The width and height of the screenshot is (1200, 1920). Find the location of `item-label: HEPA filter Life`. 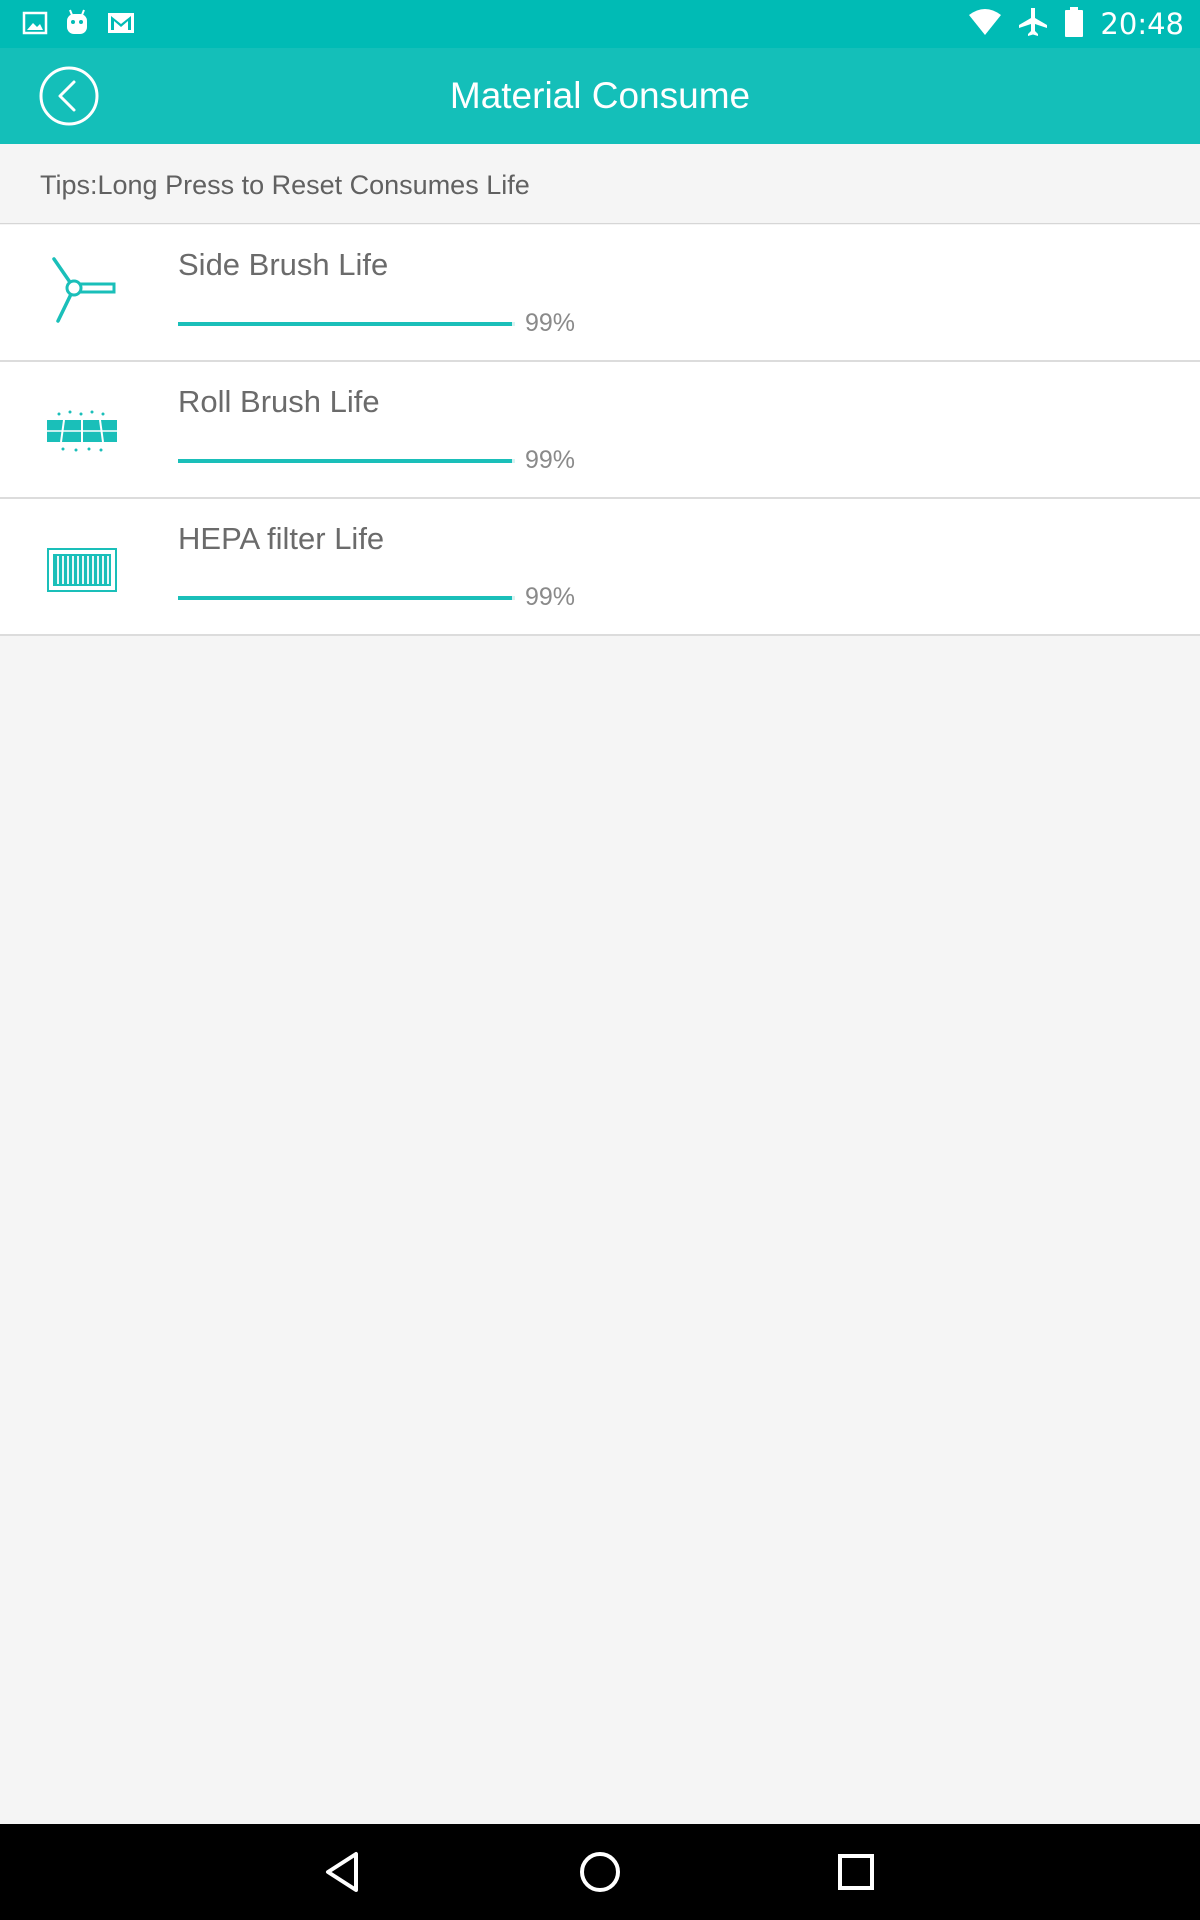

item-label: HEPA filter Life is located at coordinates (281, 538).